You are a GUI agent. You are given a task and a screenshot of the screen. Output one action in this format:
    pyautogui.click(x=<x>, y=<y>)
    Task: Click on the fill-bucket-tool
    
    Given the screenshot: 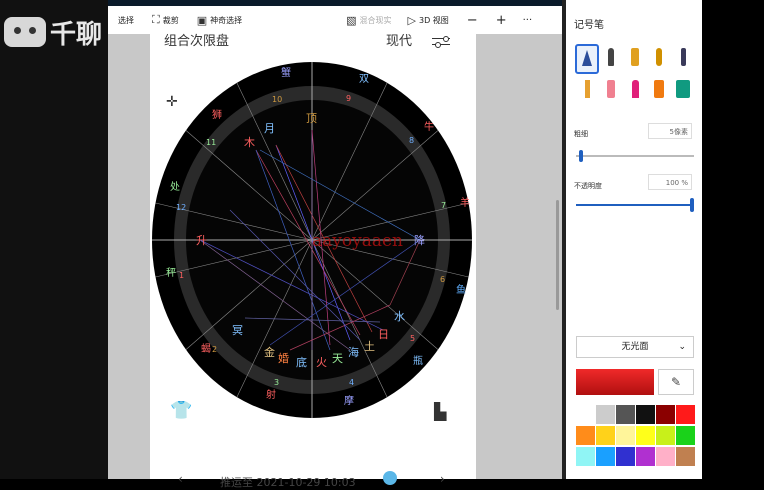 What is the action you would take?
    pyautogui.click(x=683, y=91)
    